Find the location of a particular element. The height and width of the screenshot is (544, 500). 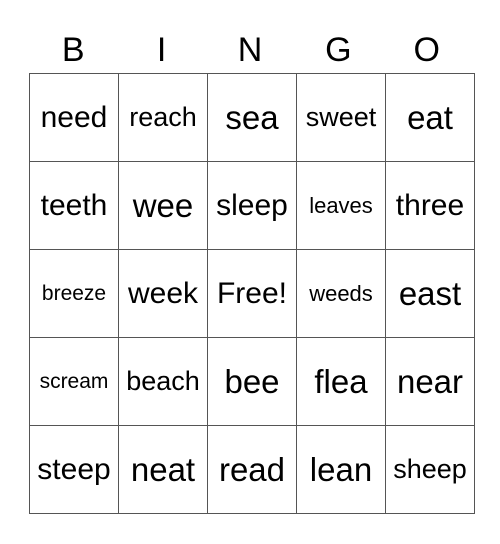

cell-word: teeth is located at coordinates (74, 205).